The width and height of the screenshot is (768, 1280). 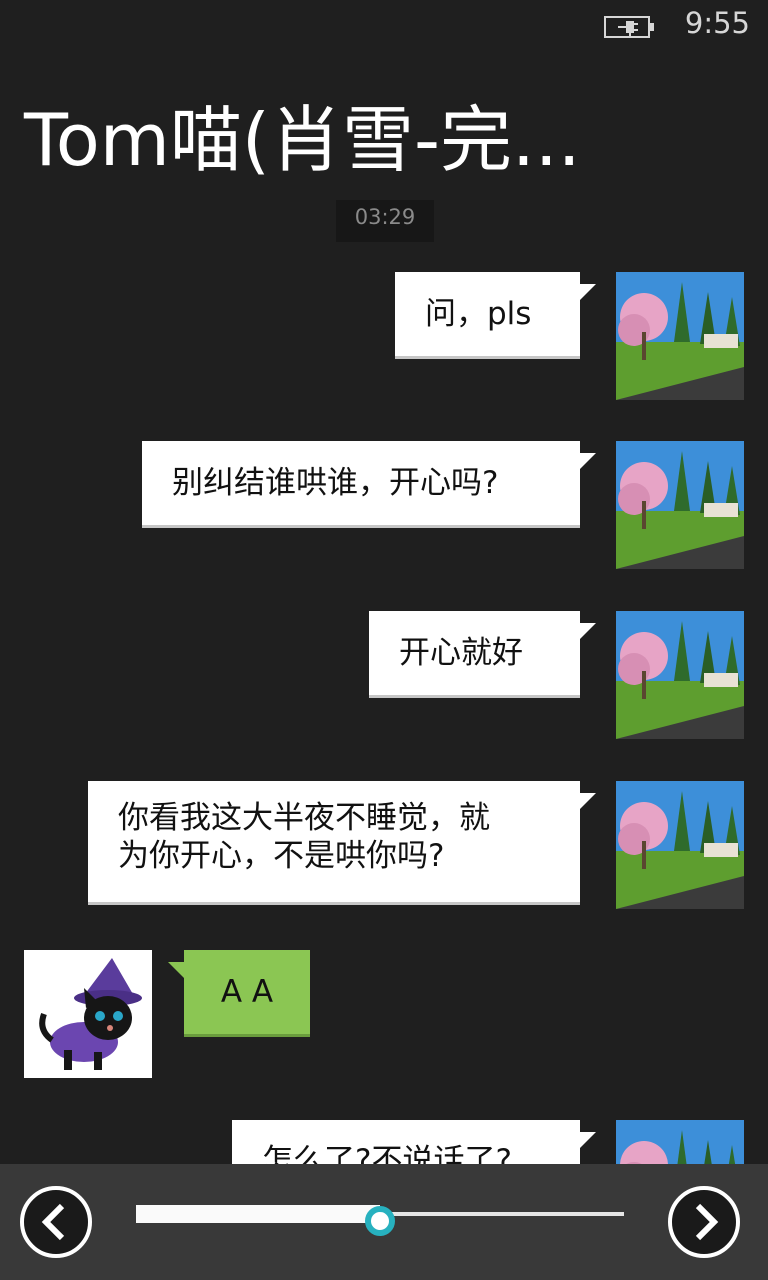 What do you see at coordinates (53, 1222) in the screenshot?
I see `chevron-left-icon` at bounding box center [53, 1222].